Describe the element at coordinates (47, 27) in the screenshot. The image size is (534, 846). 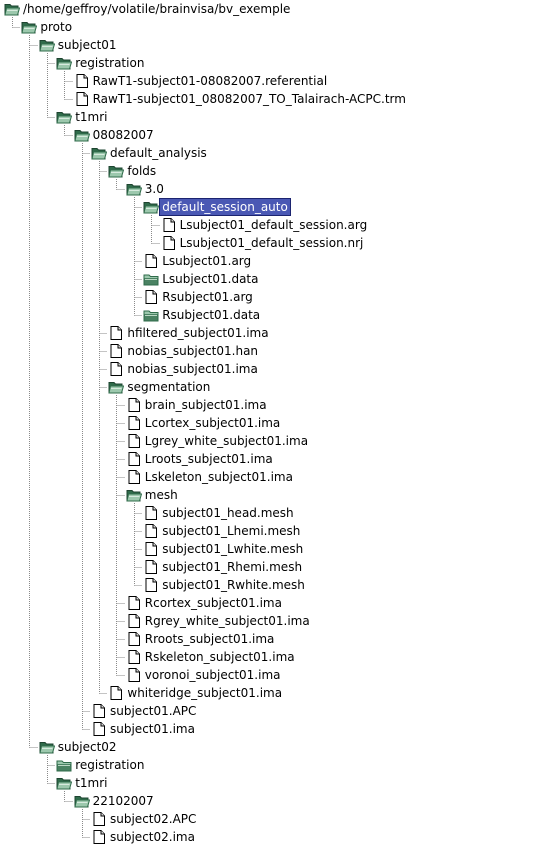
I see `tree-folder-item: proto` at that location.